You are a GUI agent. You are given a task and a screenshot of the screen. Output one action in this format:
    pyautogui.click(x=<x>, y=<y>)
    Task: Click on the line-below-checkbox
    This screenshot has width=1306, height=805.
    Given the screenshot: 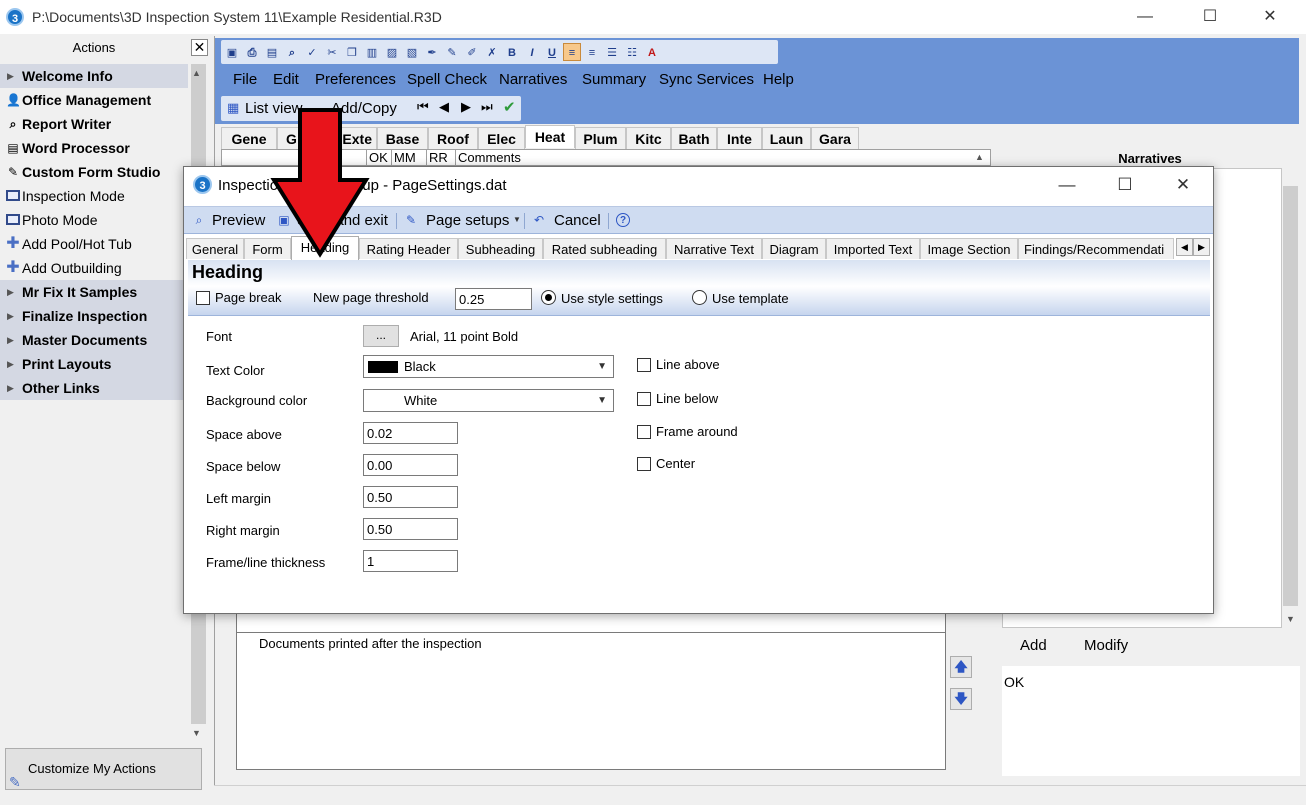 What is the action you would take?
    pyautogui.click(x=644, y=399)
    